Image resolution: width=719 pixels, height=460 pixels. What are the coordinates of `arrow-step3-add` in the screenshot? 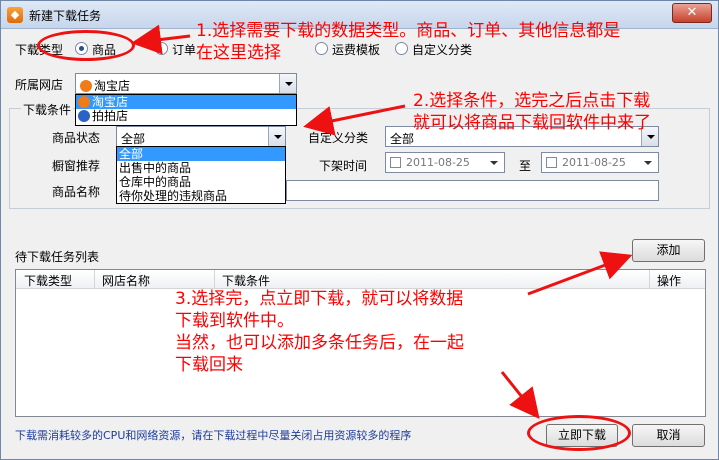 It's located at (580, 273).